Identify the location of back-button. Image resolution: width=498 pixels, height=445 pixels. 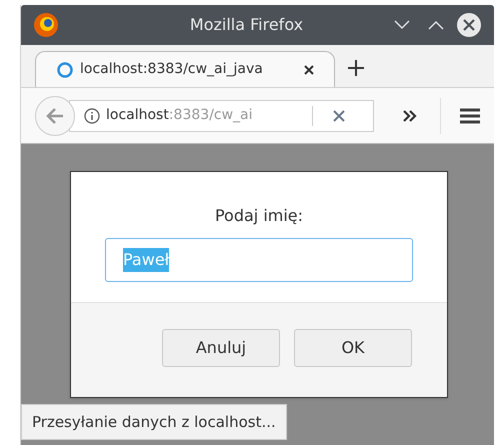
(55, 116).